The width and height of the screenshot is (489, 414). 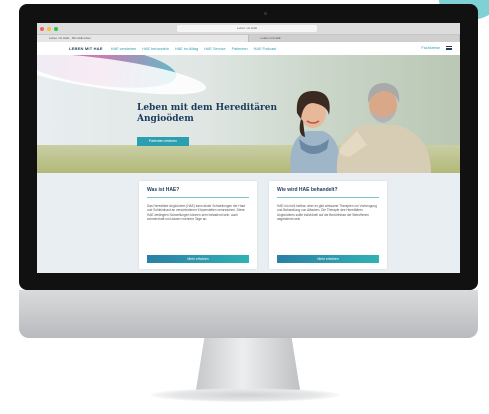 What do you see at coordinates (430, 48) in the screenshot?
I see `nav-link-fachkreise: Fachkreise` at bounding box center [430, 48].